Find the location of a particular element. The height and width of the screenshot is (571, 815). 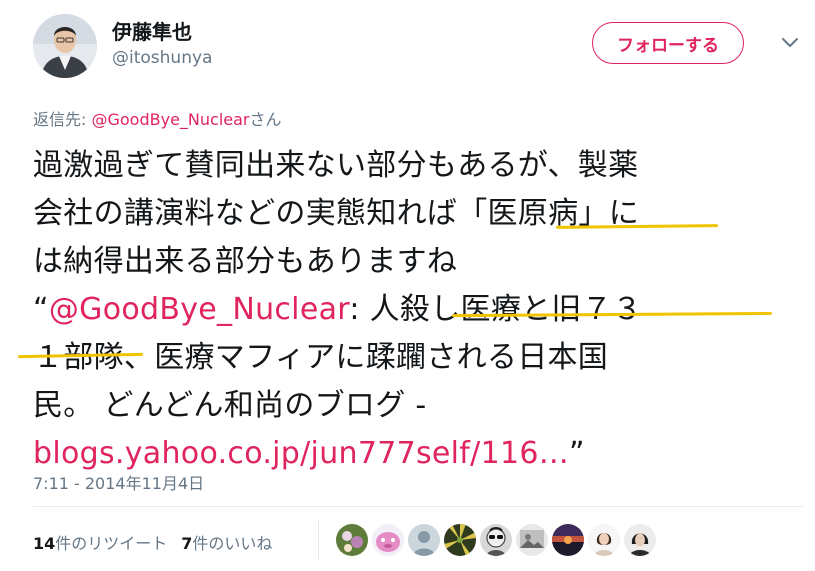

display-name: 伊藤隼也 is located at coordinates (152, 30).